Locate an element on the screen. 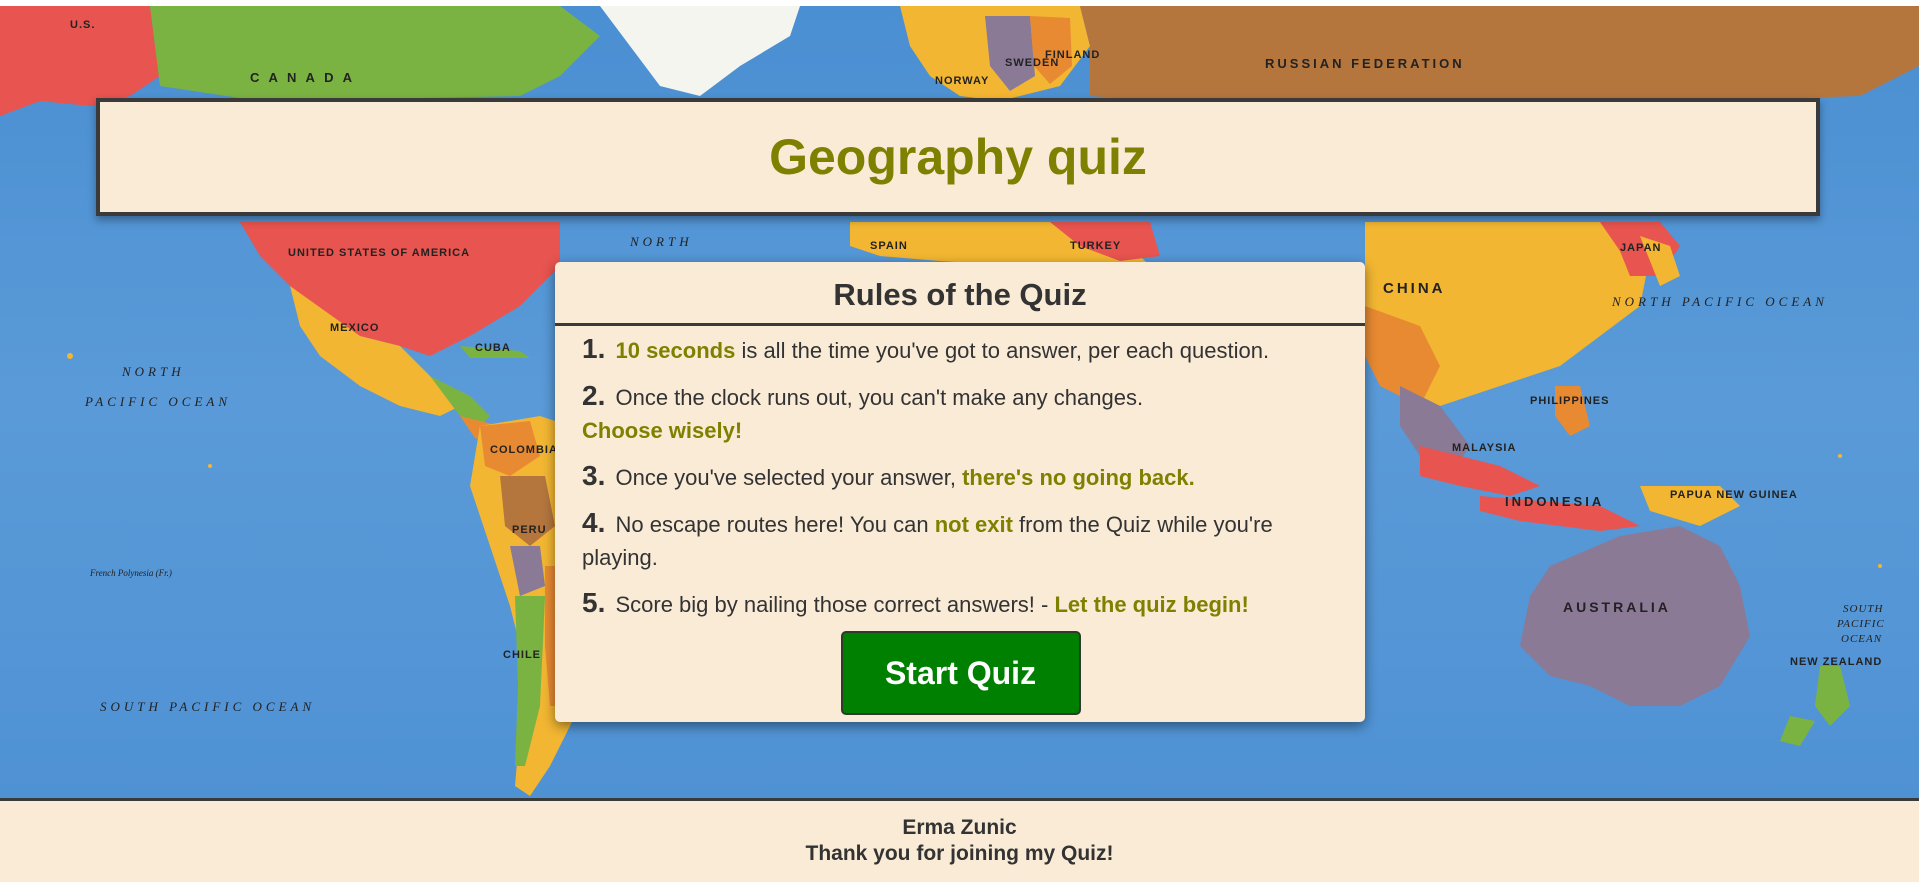 The width and height of the screenshot is (1919, 882). map-label-japan: JAPAN is located at coordinates (1640, 248).